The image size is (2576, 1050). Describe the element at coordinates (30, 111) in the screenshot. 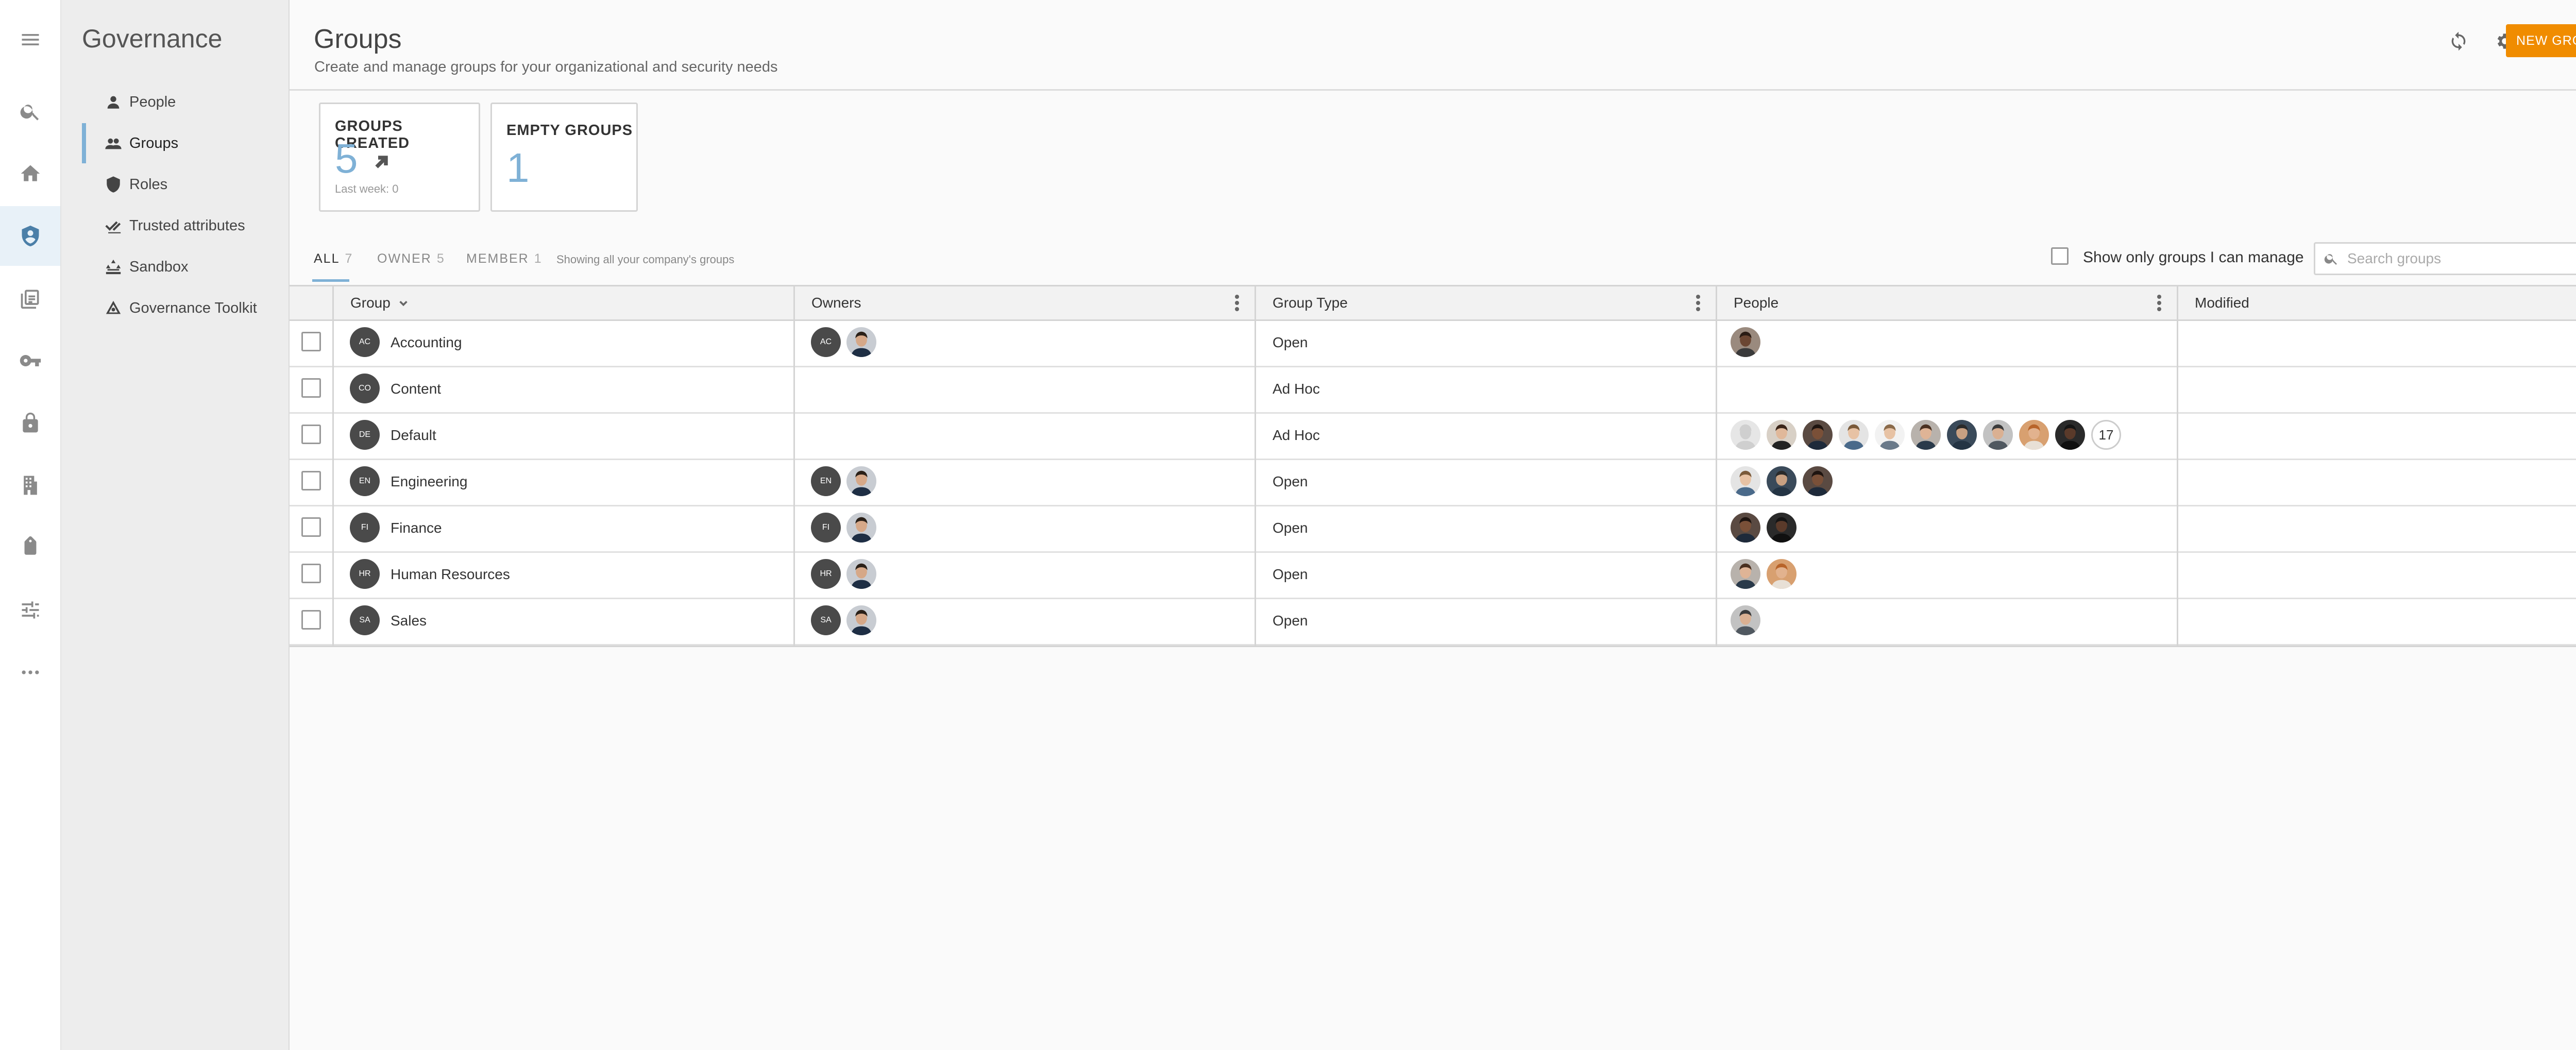

I see `rail-search-button` at that location.